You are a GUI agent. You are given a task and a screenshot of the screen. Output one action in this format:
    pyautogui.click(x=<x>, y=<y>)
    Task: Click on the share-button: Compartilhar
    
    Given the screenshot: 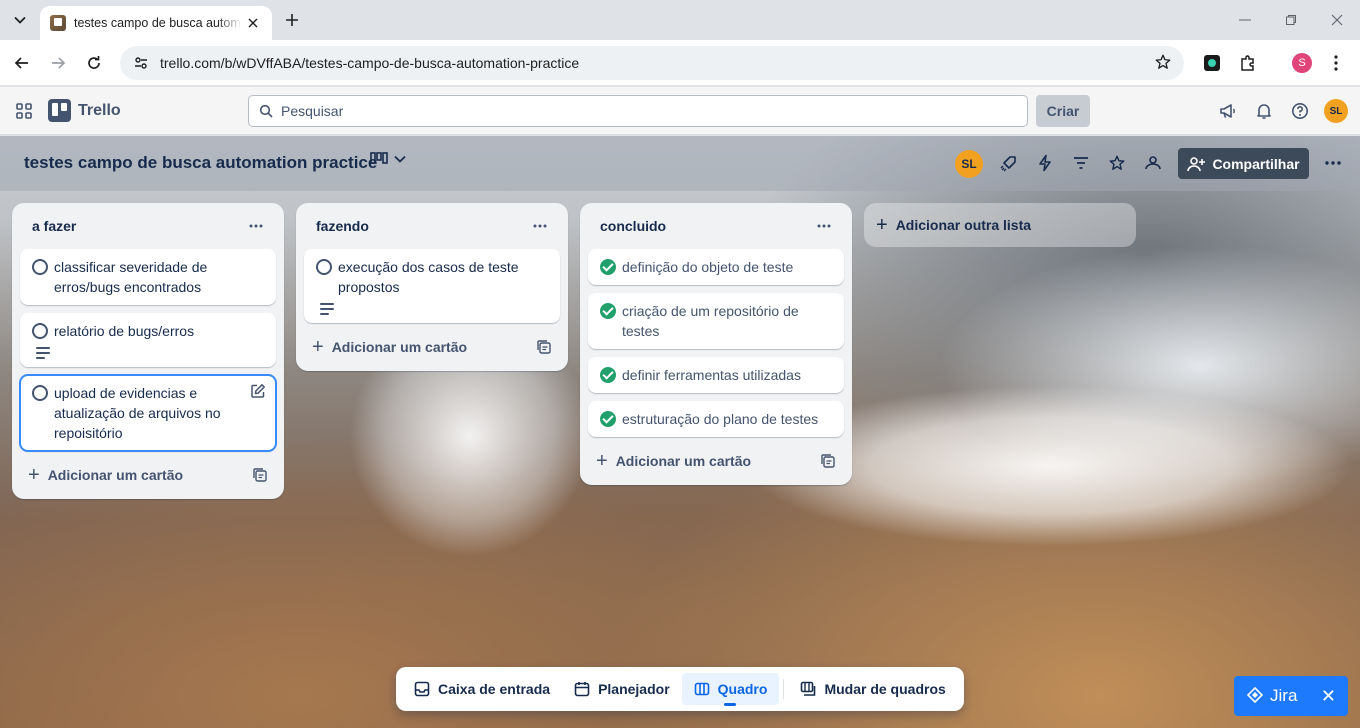 What is the action you would take?
    pyautogui.click(x=1243, y=163)
    